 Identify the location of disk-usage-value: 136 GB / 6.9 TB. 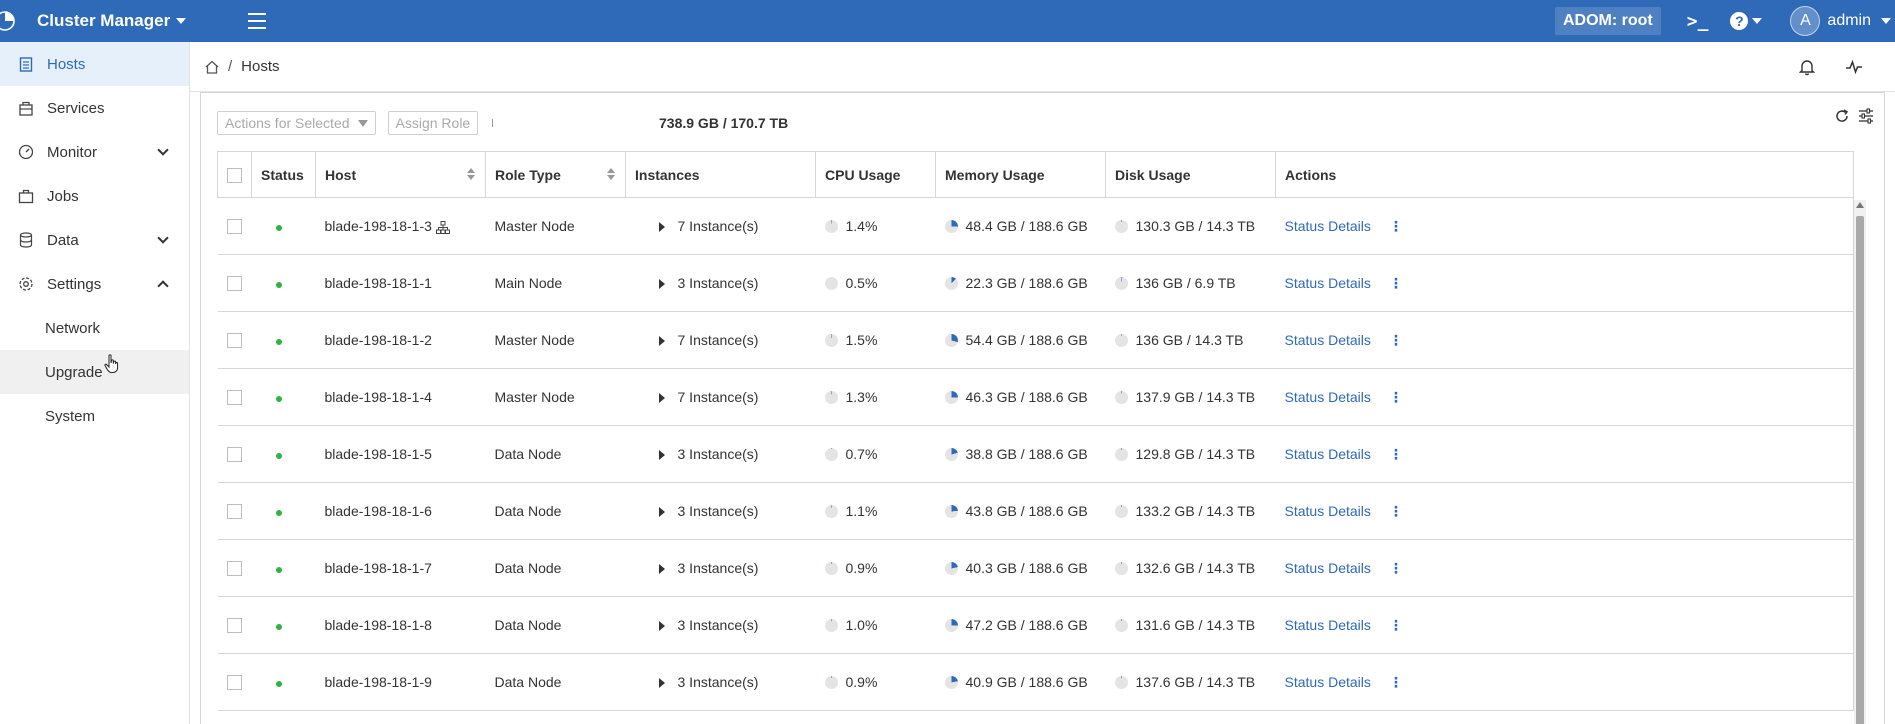
(1185, 283).